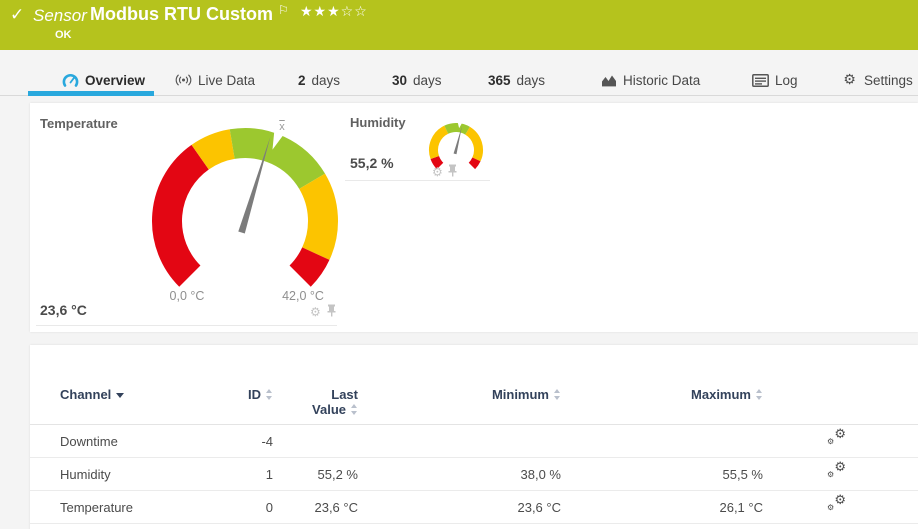  Describe the element at coordinates (302, 80) in the screenshot. I see `tab-number: 2` at that location.